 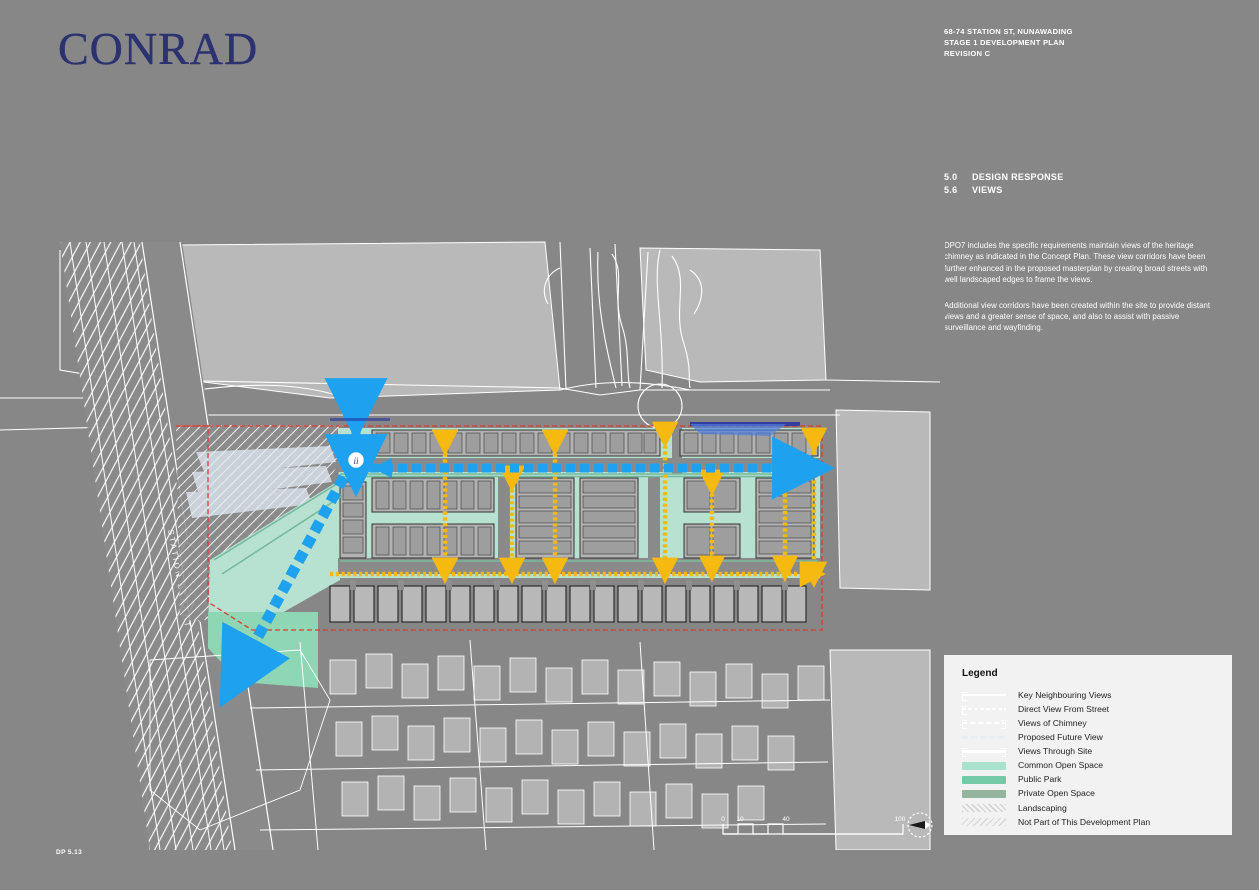 What do you see at coordinates (984, 793) in the screenshot?
I see `private-open-space-swatch` at bounding box center [984, 793].